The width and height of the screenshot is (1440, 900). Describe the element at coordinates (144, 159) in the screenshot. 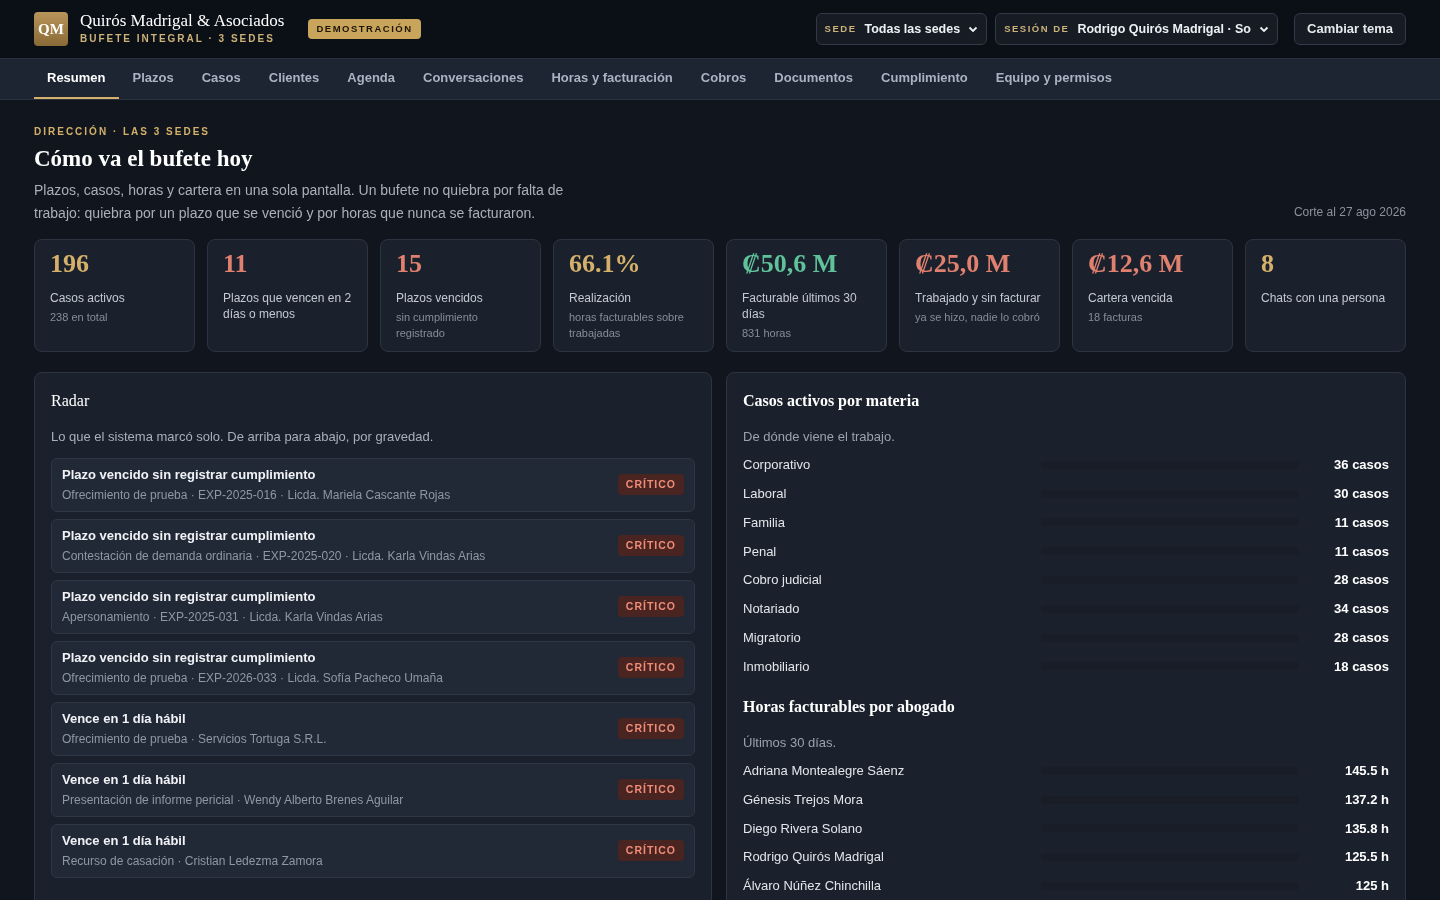

I see `page-title: Cómo va el bufete hoy` at that location.